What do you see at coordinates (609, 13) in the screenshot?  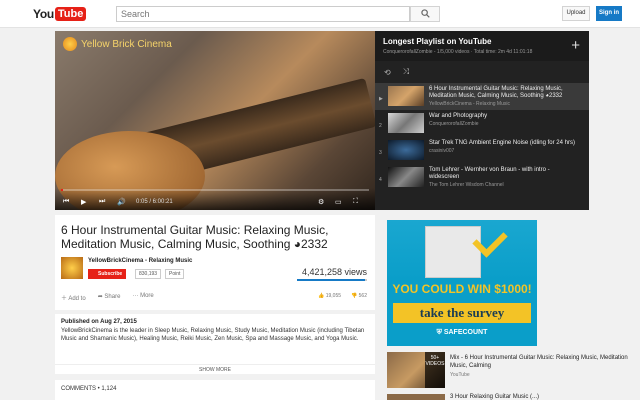 I see `sign-in-button: Sign in` at bounding box center [609, 13].